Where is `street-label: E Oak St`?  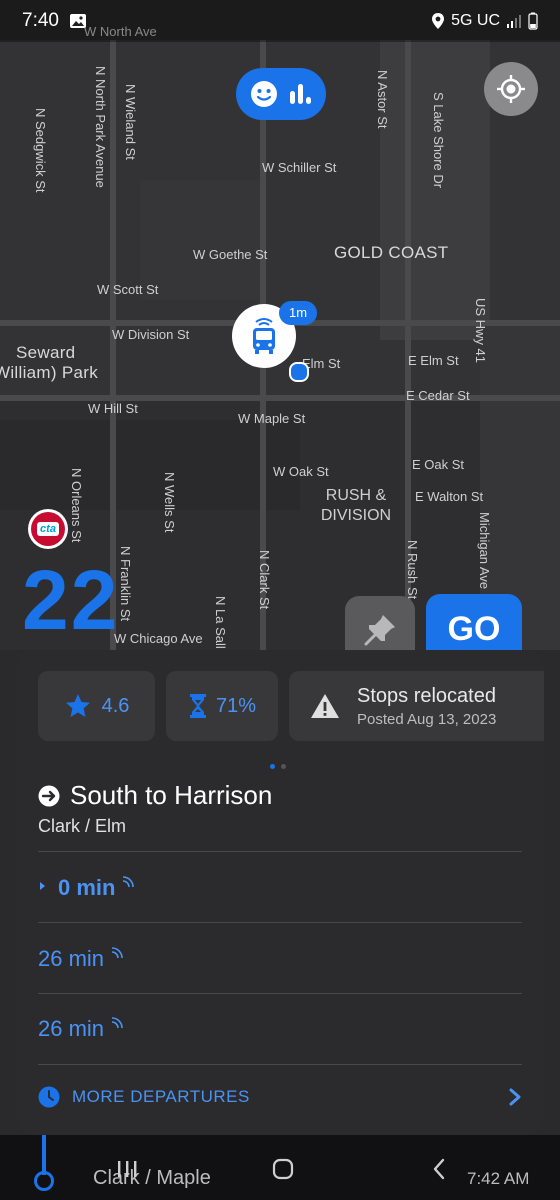
street-label: E Oak St is located at coordinates (438, 464).